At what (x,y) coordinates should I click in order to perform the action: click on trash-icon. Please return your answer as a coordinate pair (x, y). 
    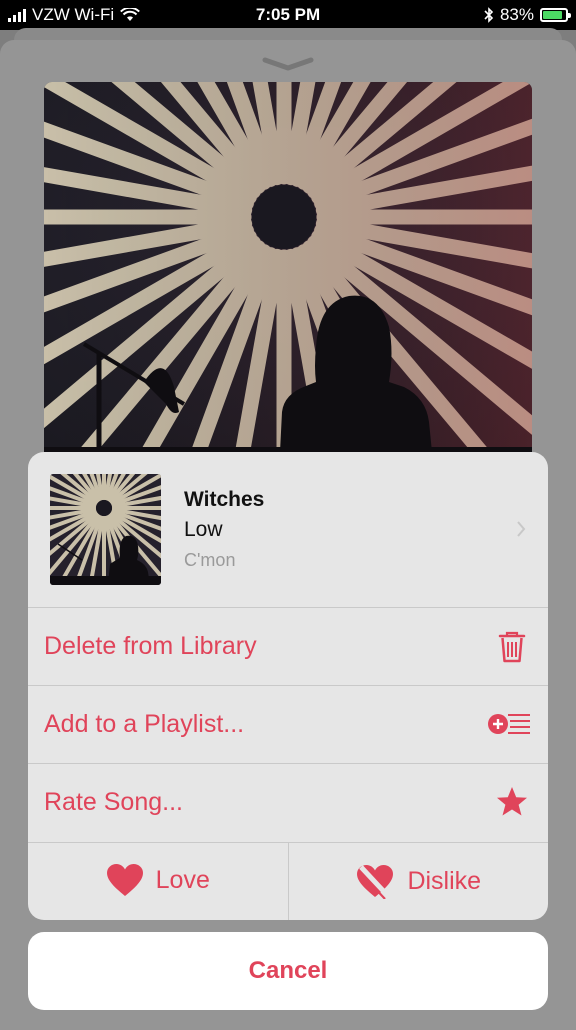
    Looking at the image, I should click on (512, 647).